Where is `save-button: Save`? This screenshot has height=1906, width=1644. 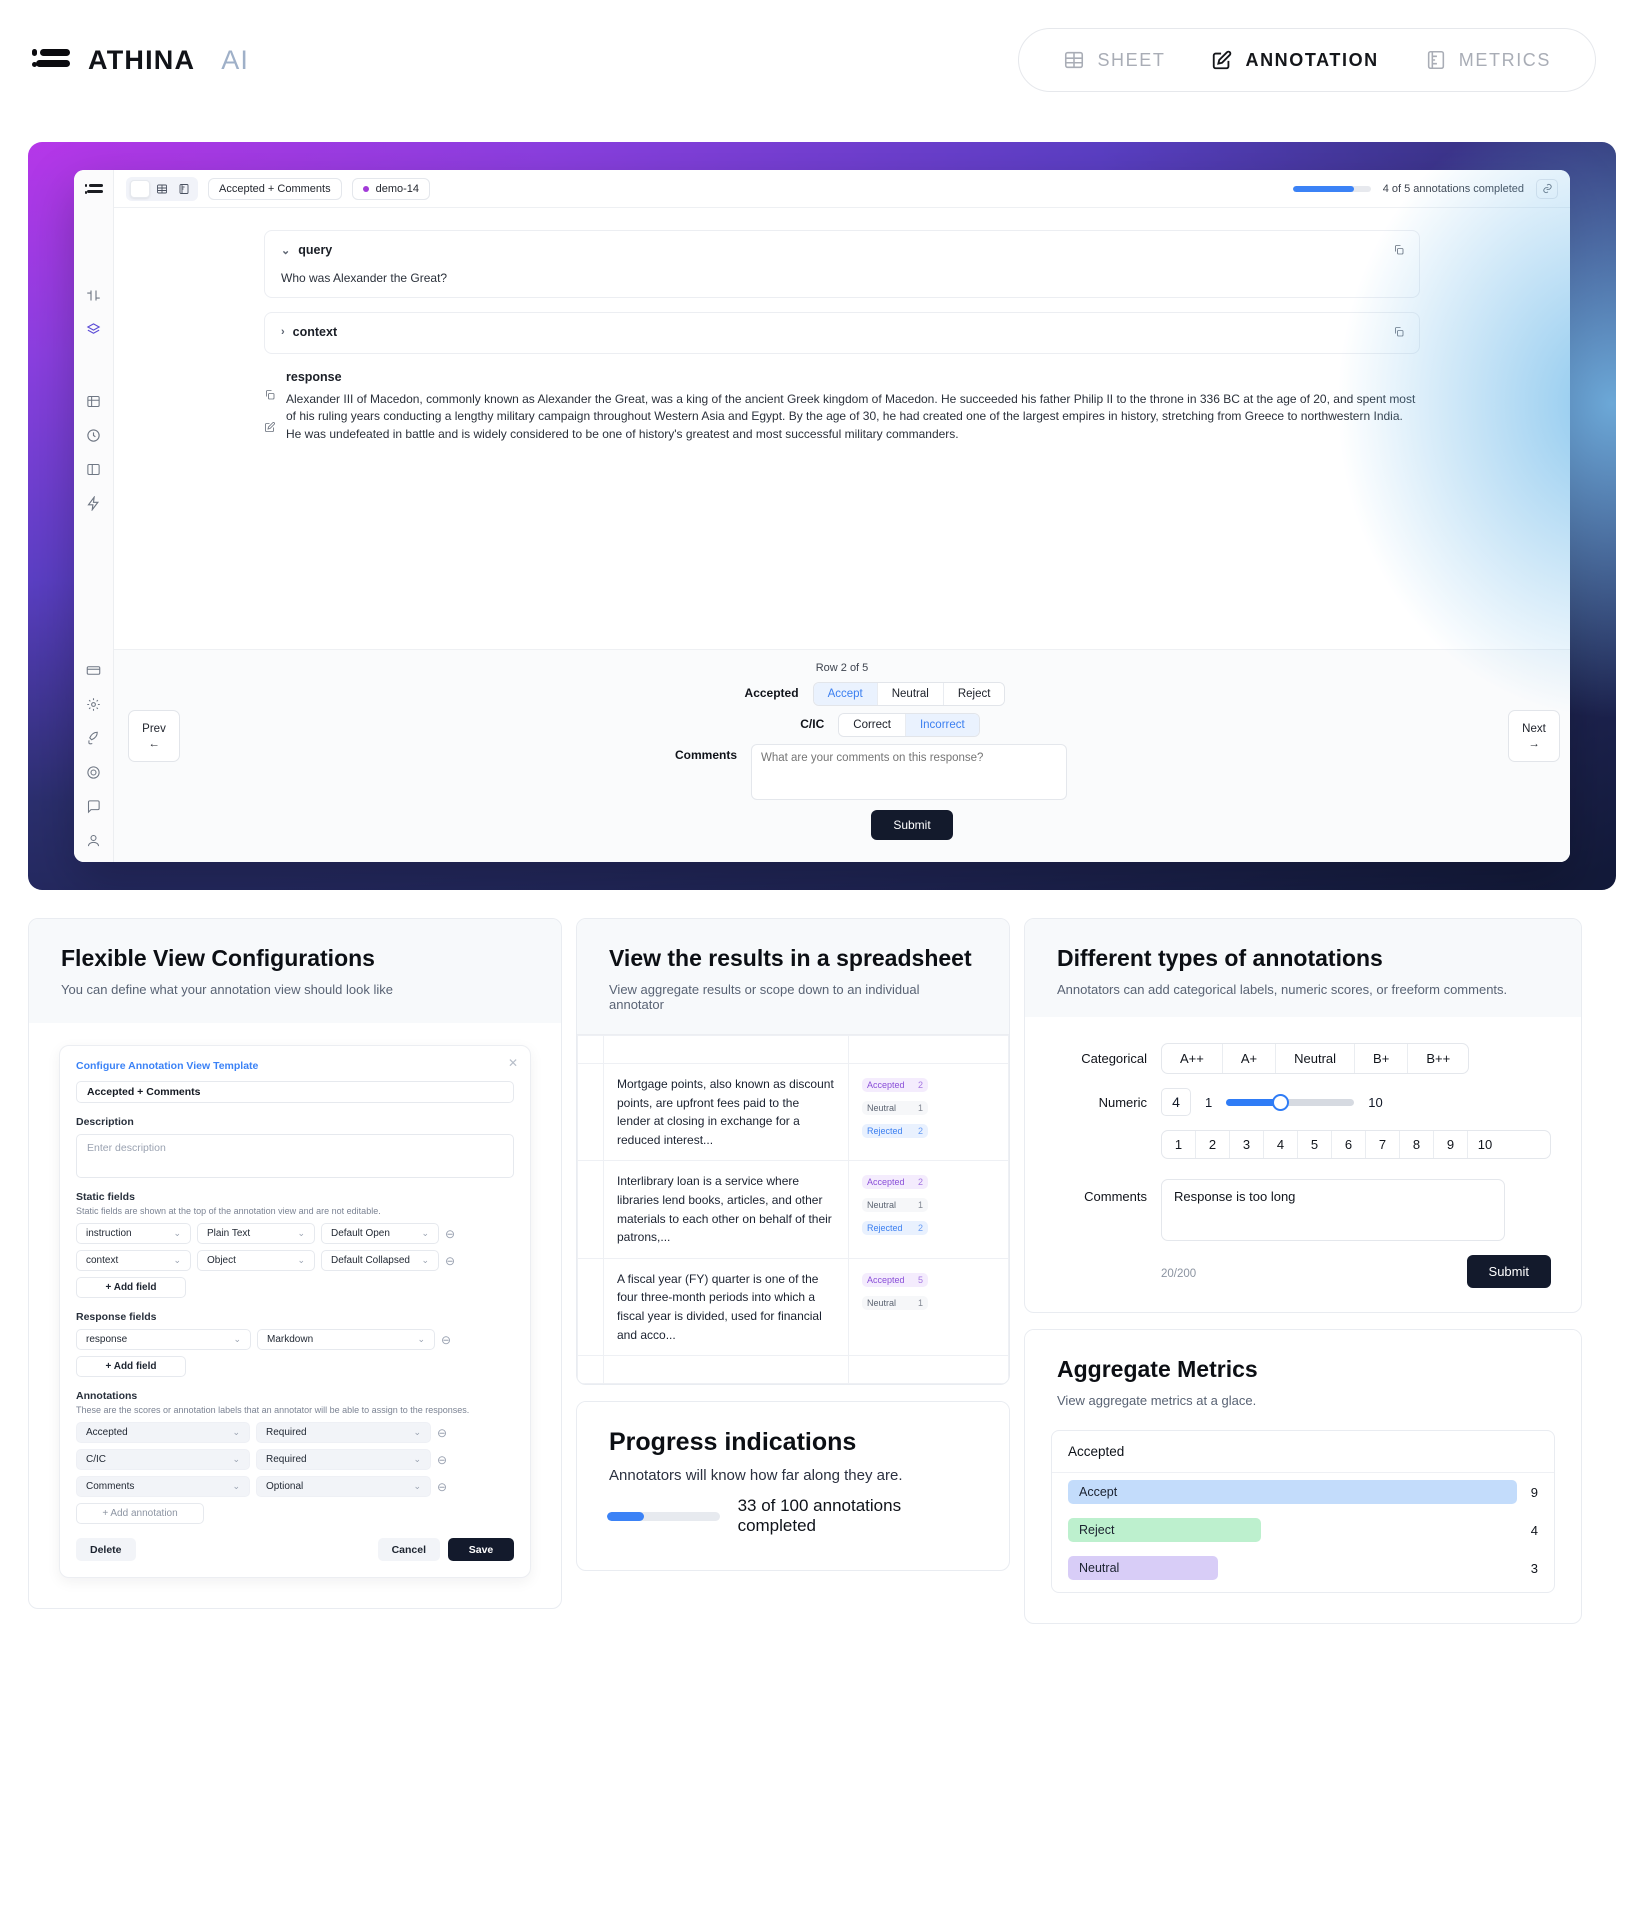
save-button: Save is located at coordinates (481, 1549).